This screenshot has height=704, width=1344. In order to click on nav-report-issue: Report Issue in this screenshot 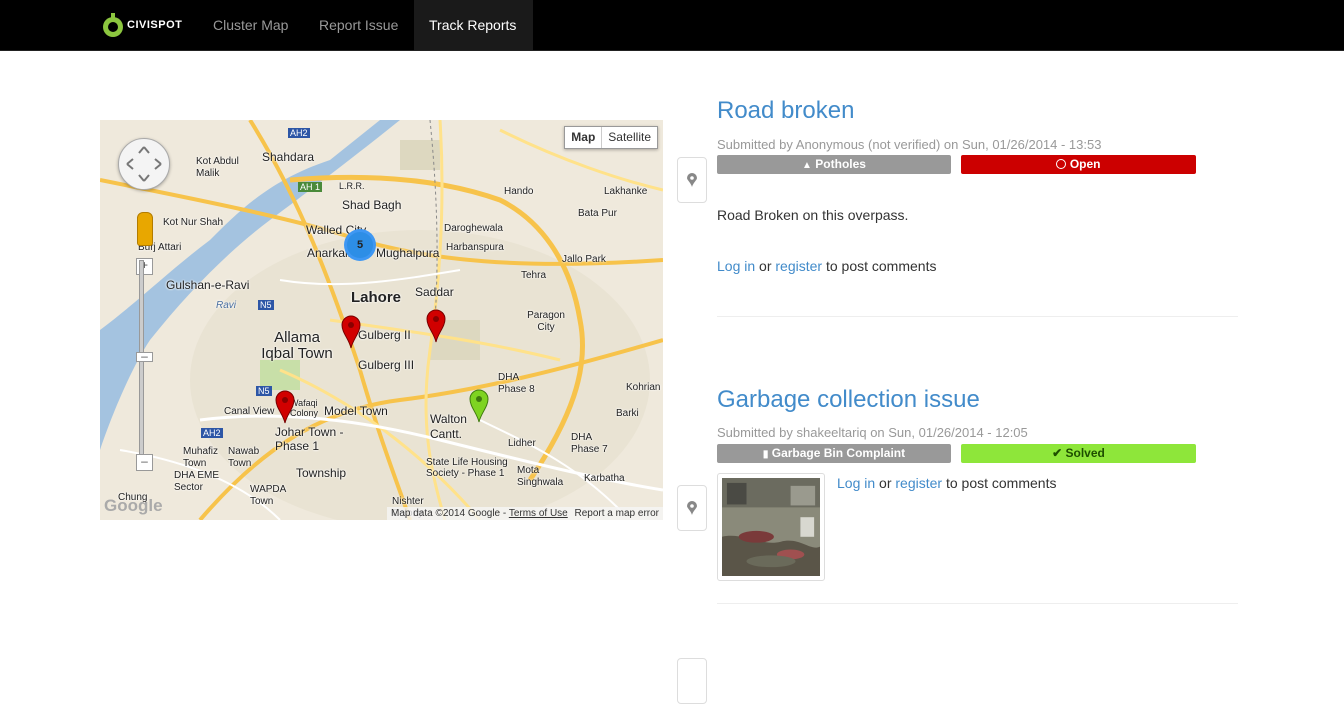, I will do `click(358, 25)`.